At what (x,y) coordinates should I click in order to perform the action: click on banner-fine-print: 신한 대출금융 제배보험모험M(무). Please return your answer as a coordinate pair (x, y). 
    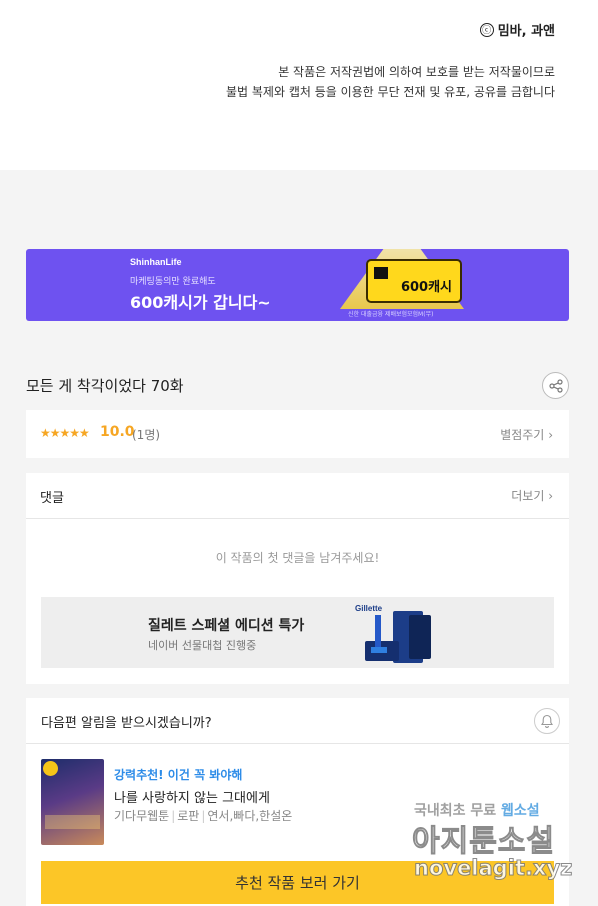
    Looking at the image, I should click on (391, 314).